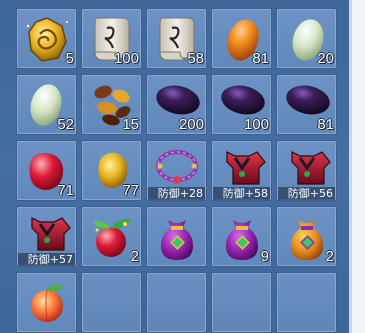 The width and height of the screenshot is (365, 333). I want to click on item-quantity: 77, so click(130, 190).